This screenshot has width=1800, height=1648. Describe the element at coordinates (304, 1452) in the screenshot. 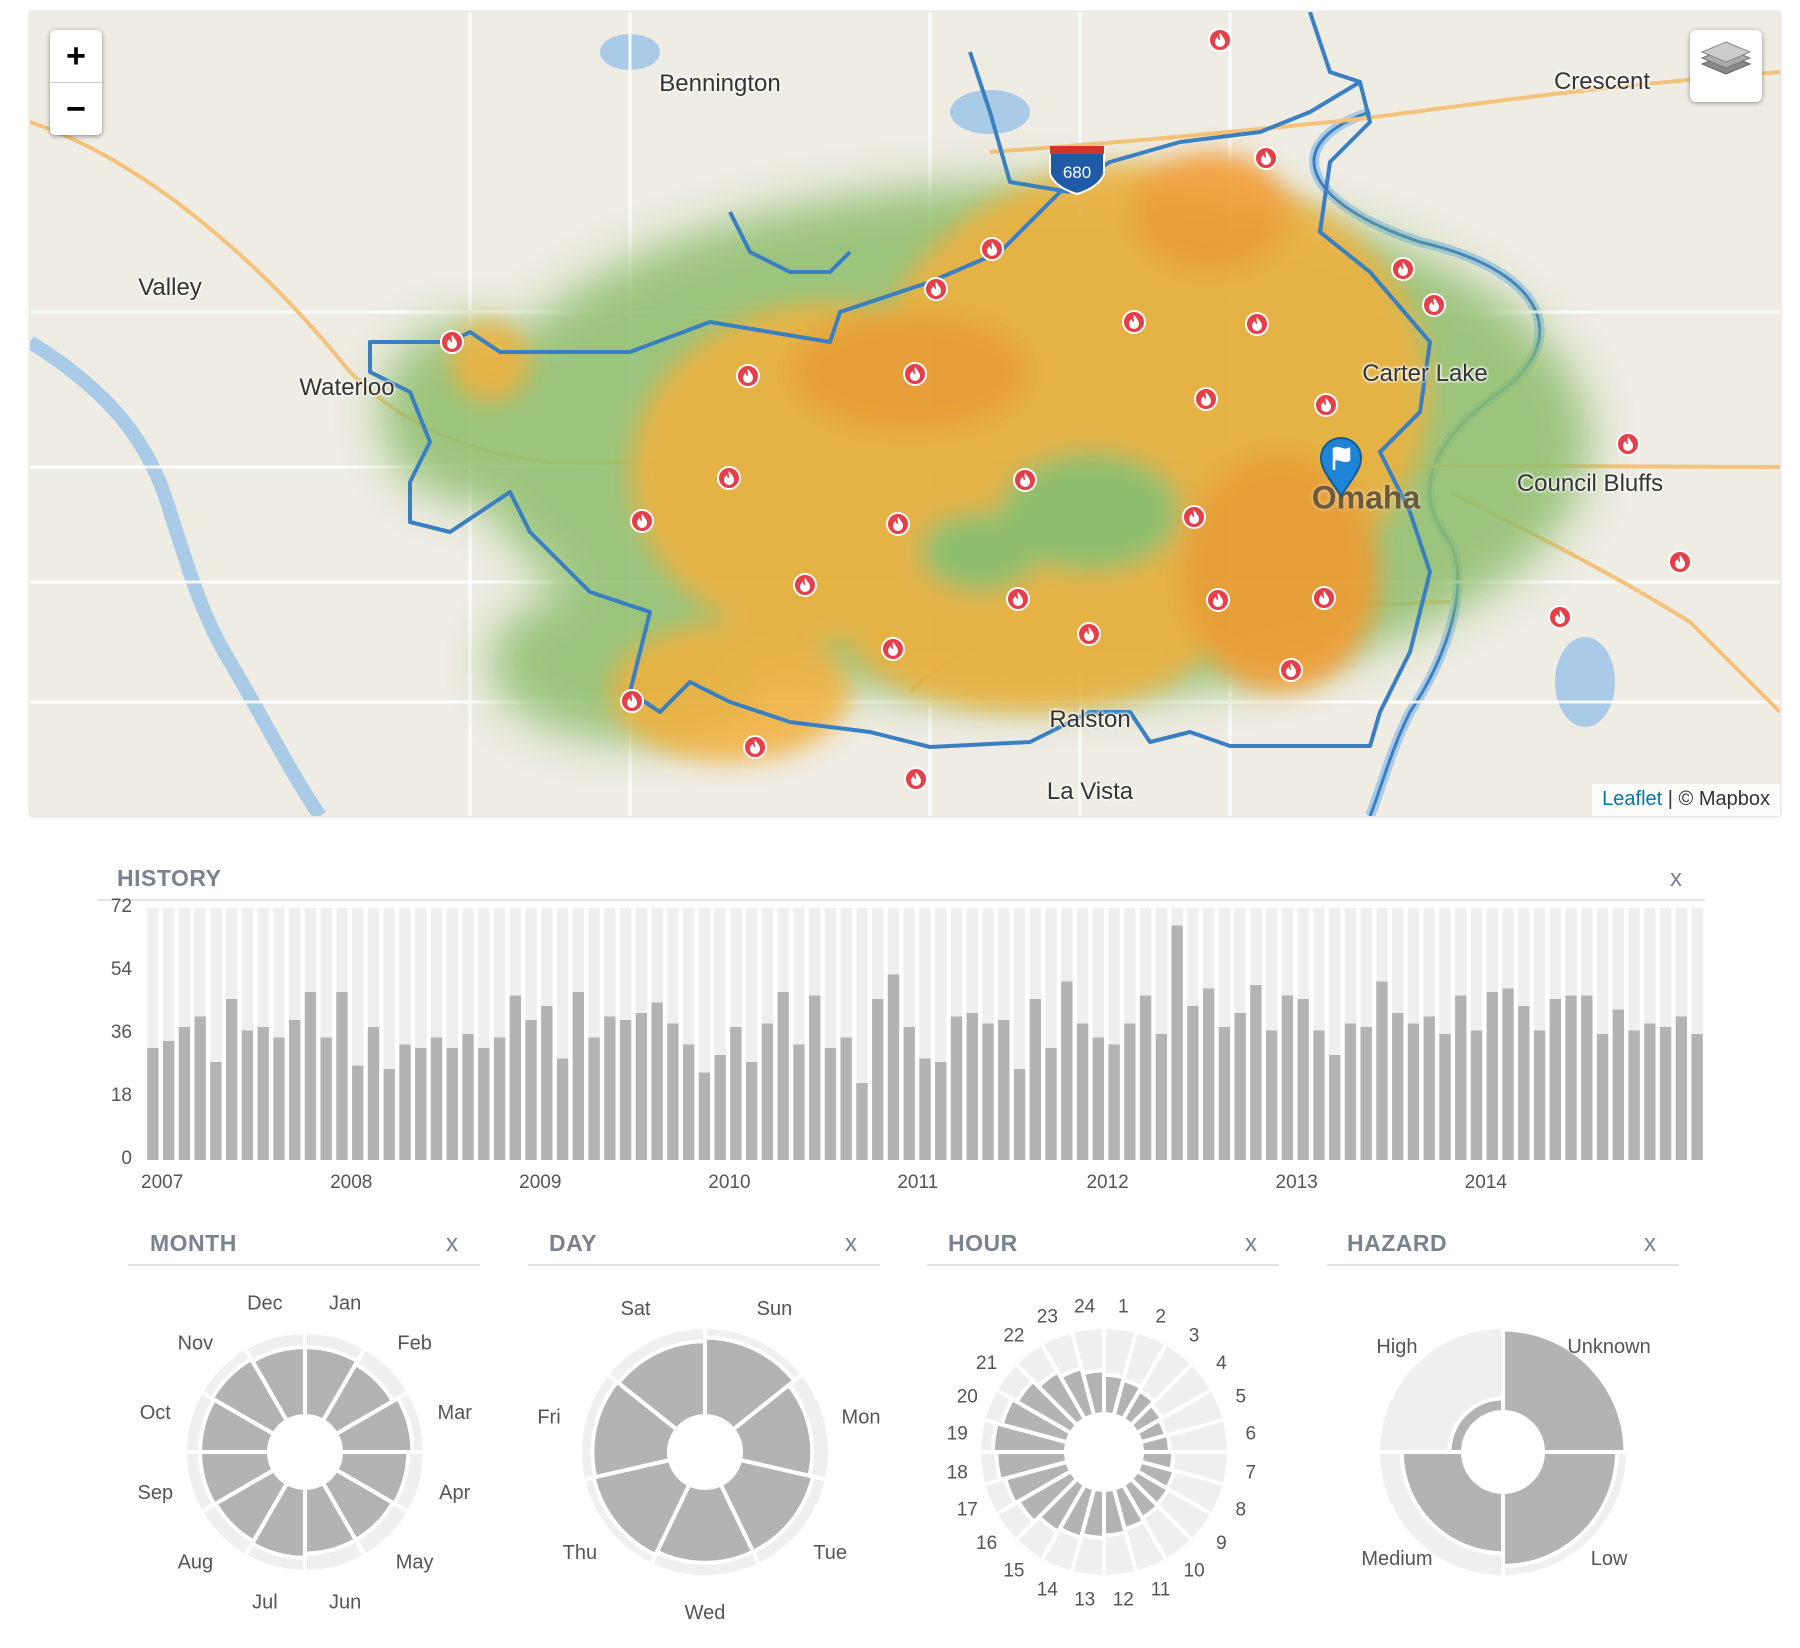

I see `month-radial-chart: Jan Feb Mar Apr May Jun Jul Aug Sep Oct Nov Dec` at that location.